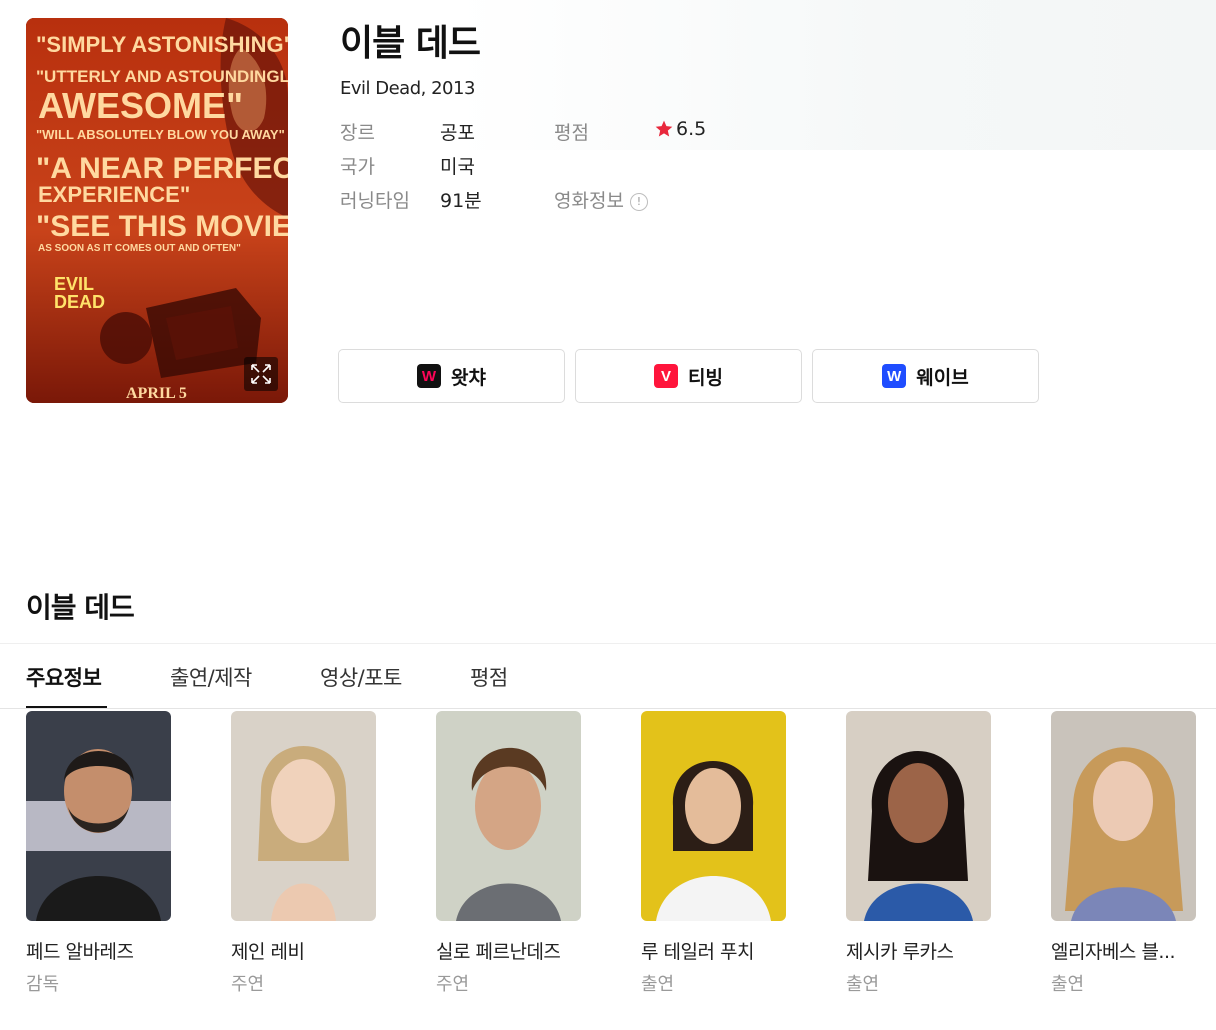 The image size is (1216, 1030). What do you see at coordinates (357, 133) in the screenshot?
I see `genre-label: 장르` at bounding box center [357, 133].